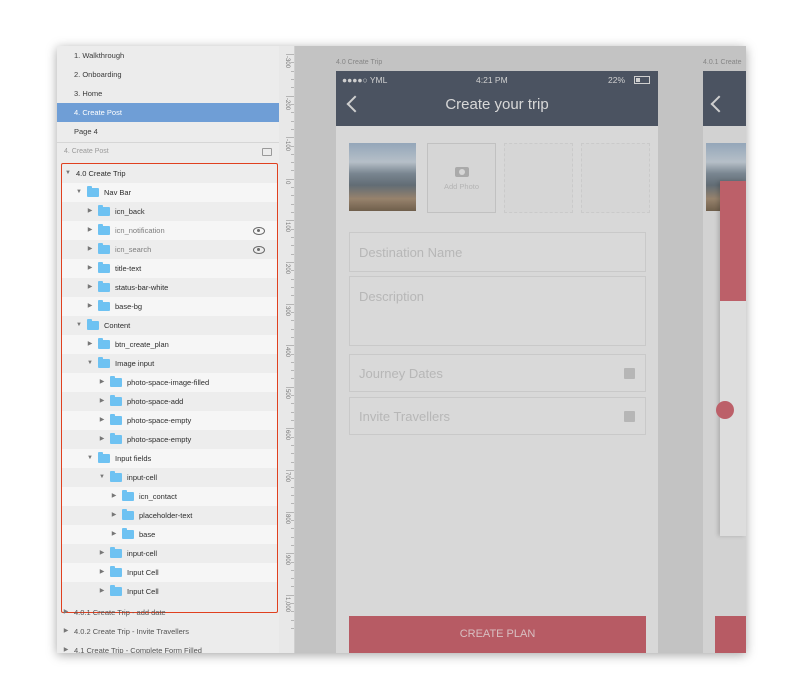 The image size is (800, 700). Describe the element at coordinates (168, 74) in the screenshot. I see `page-item-onboarding: 2. Onboarding` at that location.